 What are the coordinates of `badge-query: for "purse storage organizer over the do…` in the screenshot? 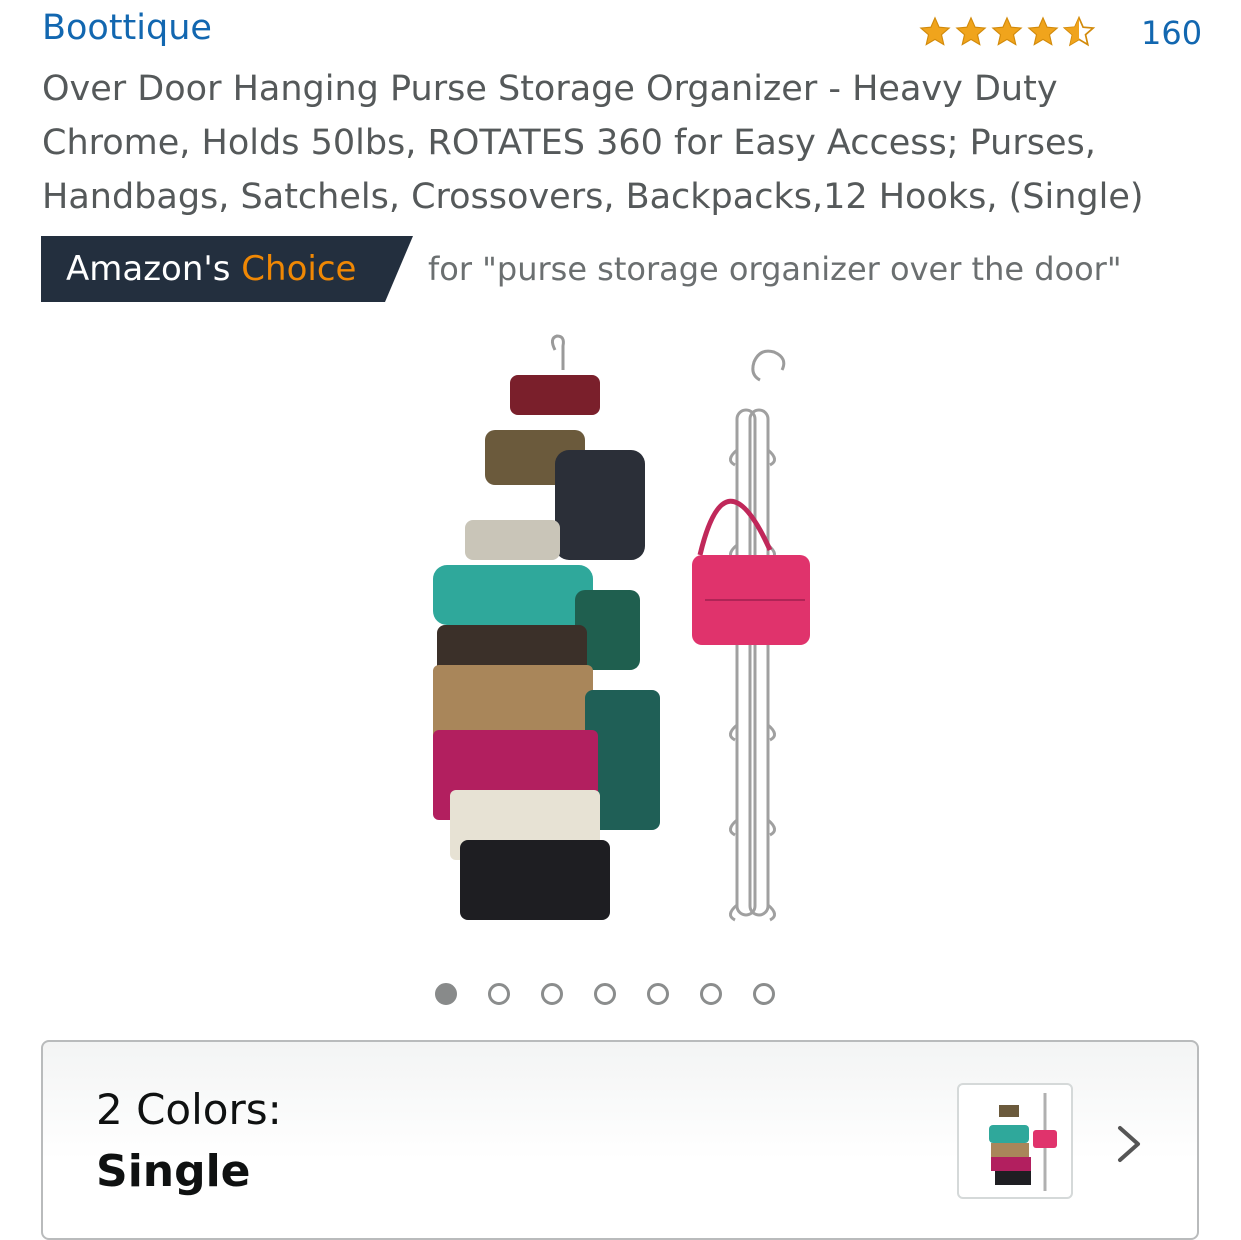 It's located at (775, 269).